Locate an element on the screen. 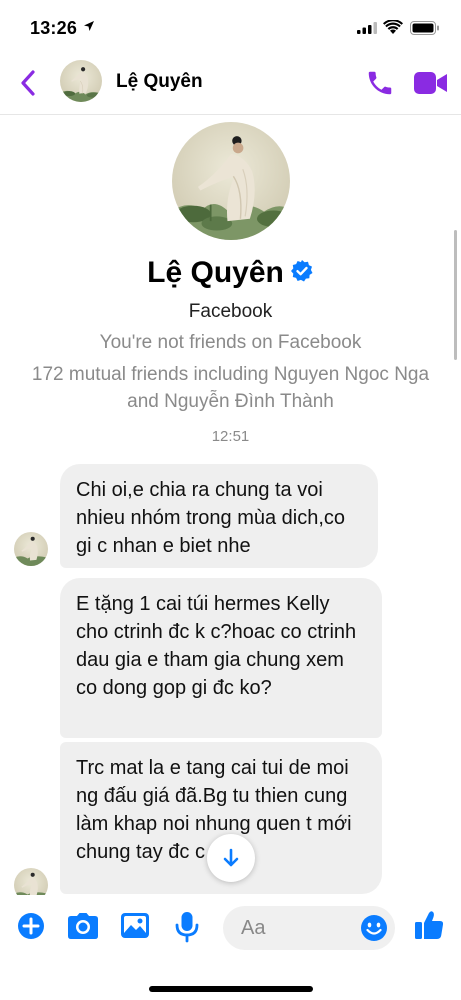 The width and height of the screenshot is (461, 1000). message-composer is located at coordinates (230, 947).